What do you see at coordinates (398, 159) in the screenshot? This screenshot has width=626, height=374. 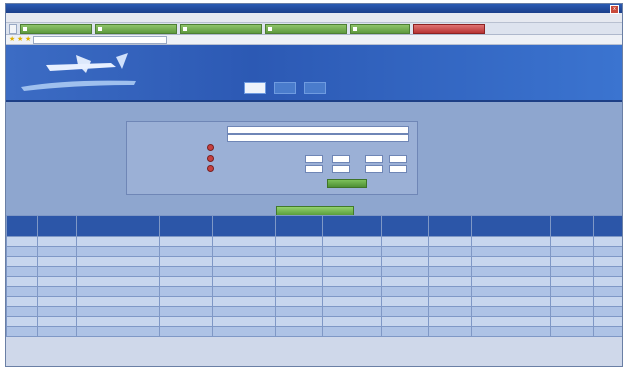 I see `field4-input-d` at bounding box center [398, 159].